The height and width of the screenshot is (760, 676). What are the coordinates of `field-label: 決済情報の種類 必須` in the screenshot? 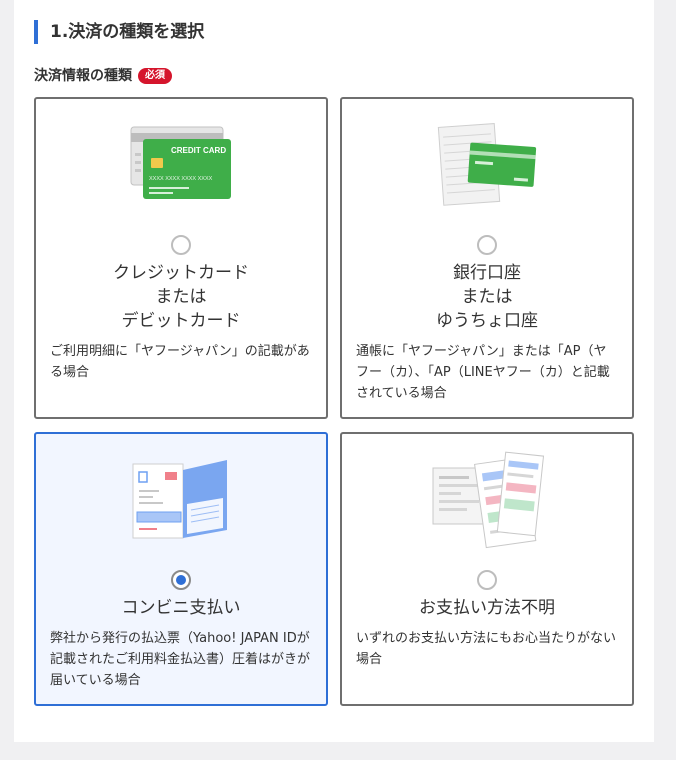 It's located at (103, 76).